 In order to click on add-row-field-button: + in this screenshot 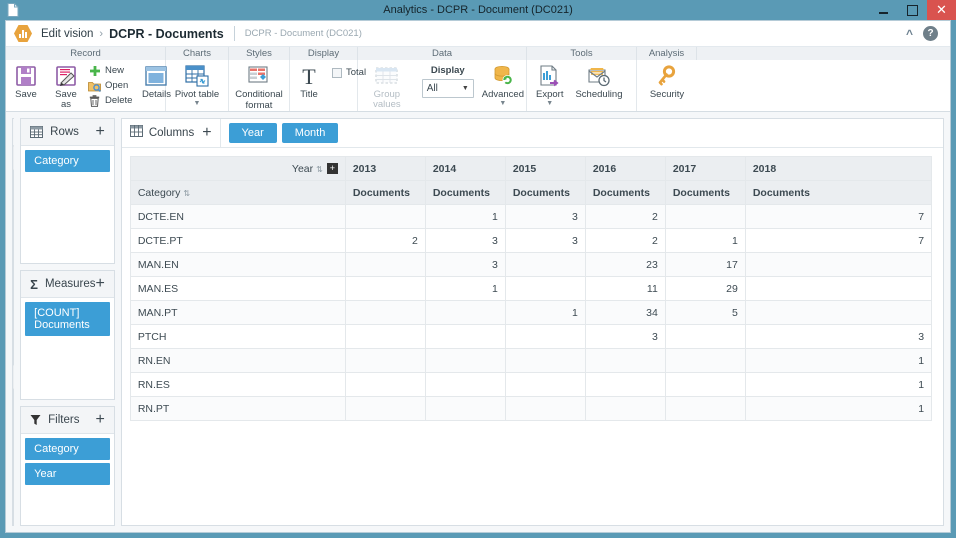, I will do `click(99, 132)`.